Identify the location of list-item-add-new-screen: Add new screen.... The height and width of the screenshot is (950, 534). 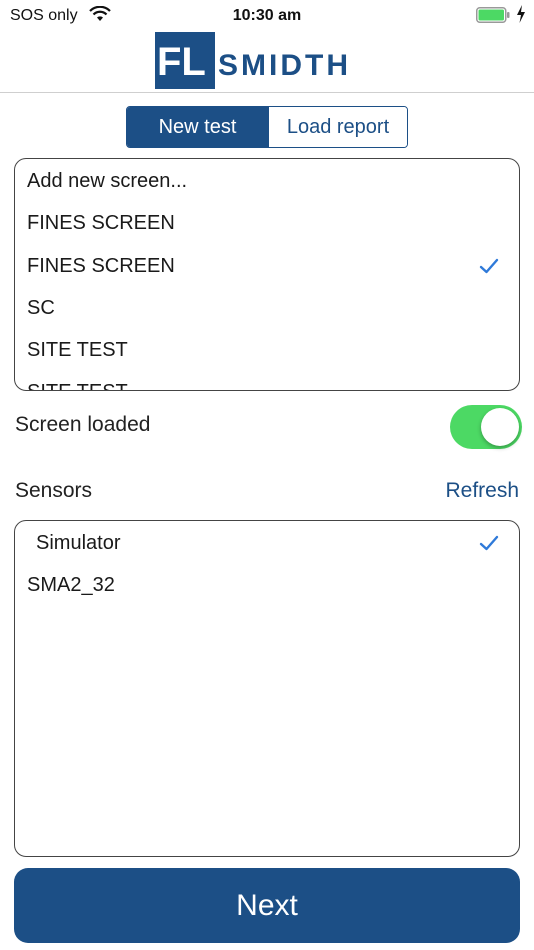
(267, 181).